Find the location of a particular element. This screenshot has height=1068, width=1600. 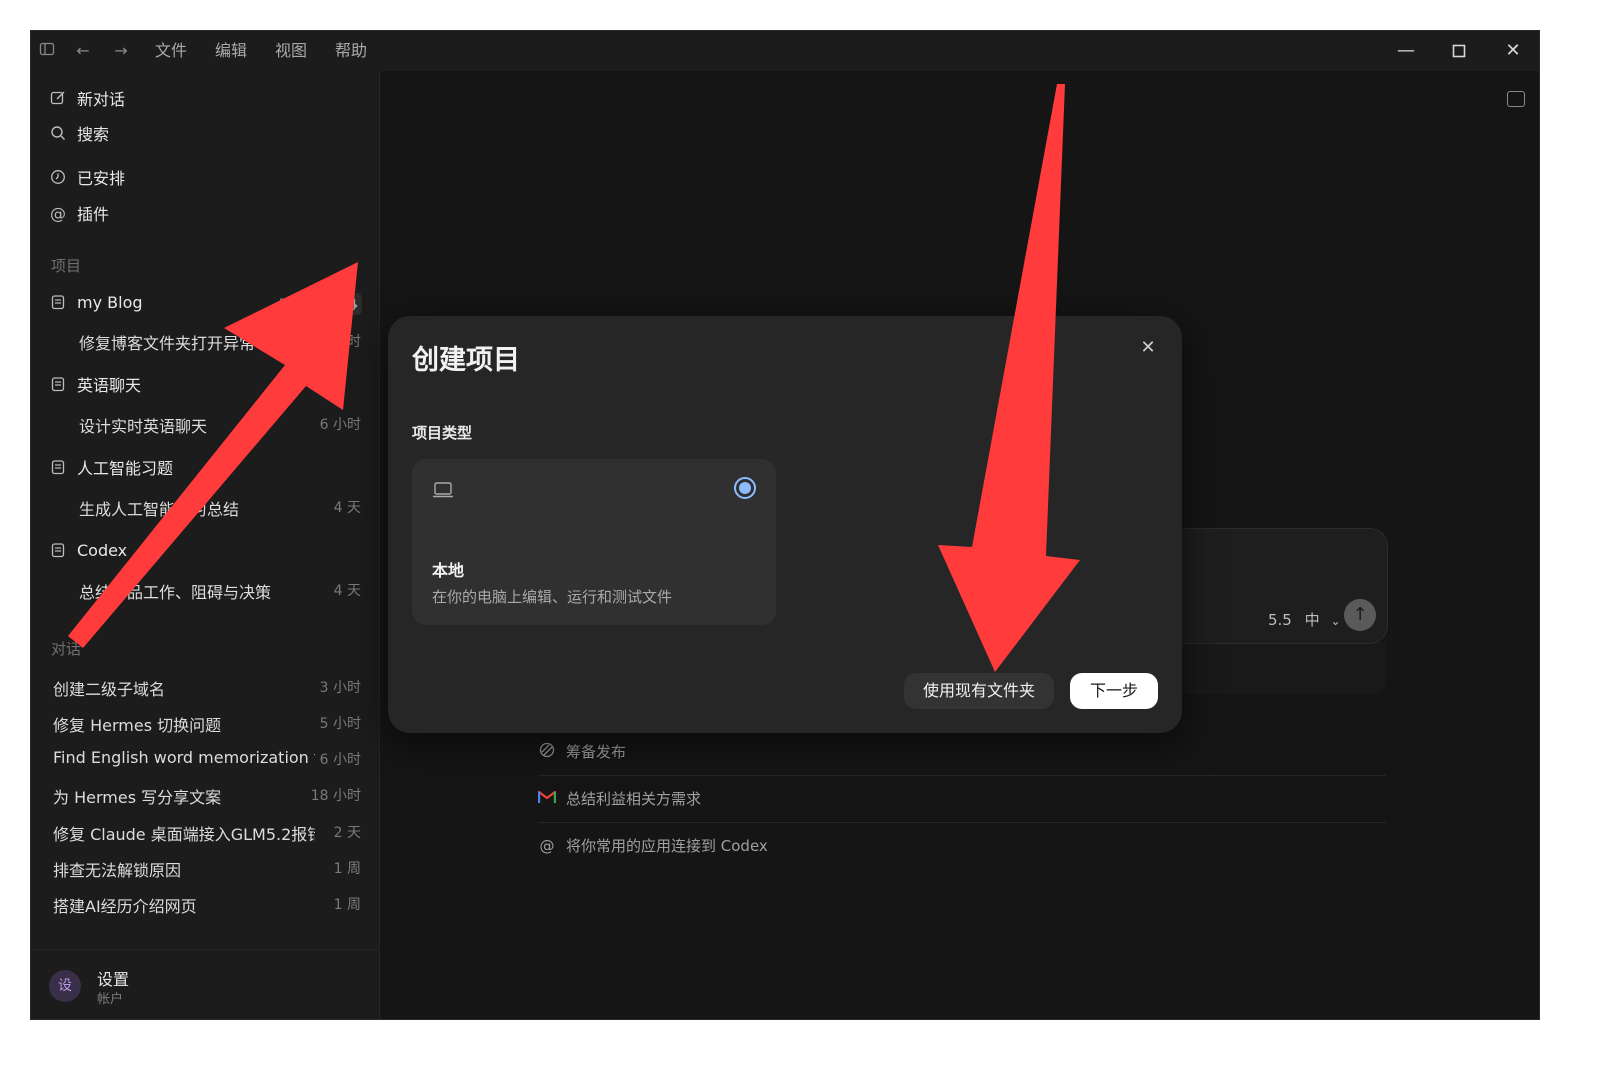

effort-label: 中 is located at coordinates (1312, 620).